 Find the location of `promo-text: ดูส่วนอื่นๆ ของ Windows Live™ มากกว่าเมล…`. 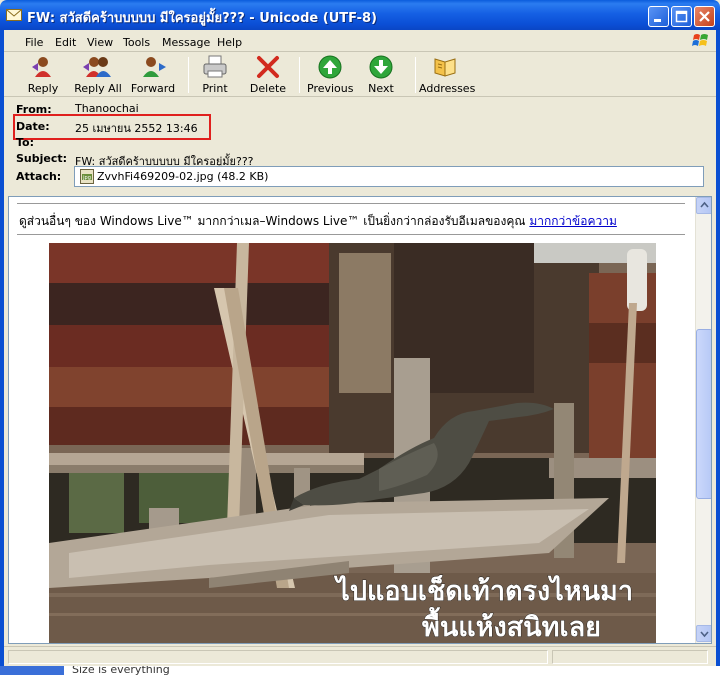

promo-text: ดูส่วนอื่นๆ ของ Windows Live™ มากกว่าเมล… is located at coordinates (272, 221).